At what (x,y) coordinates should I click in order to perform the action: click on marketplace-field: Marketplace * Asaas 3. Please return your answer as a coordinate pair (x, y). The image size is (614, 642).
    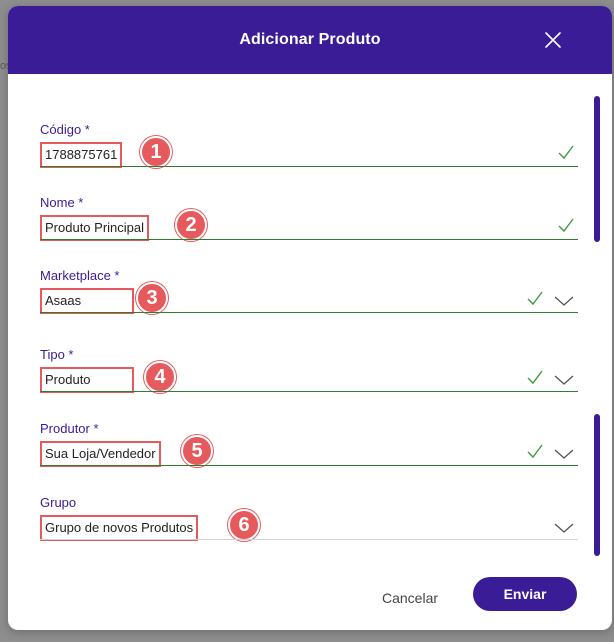
    Looking at the image, I should click on (309, 293).